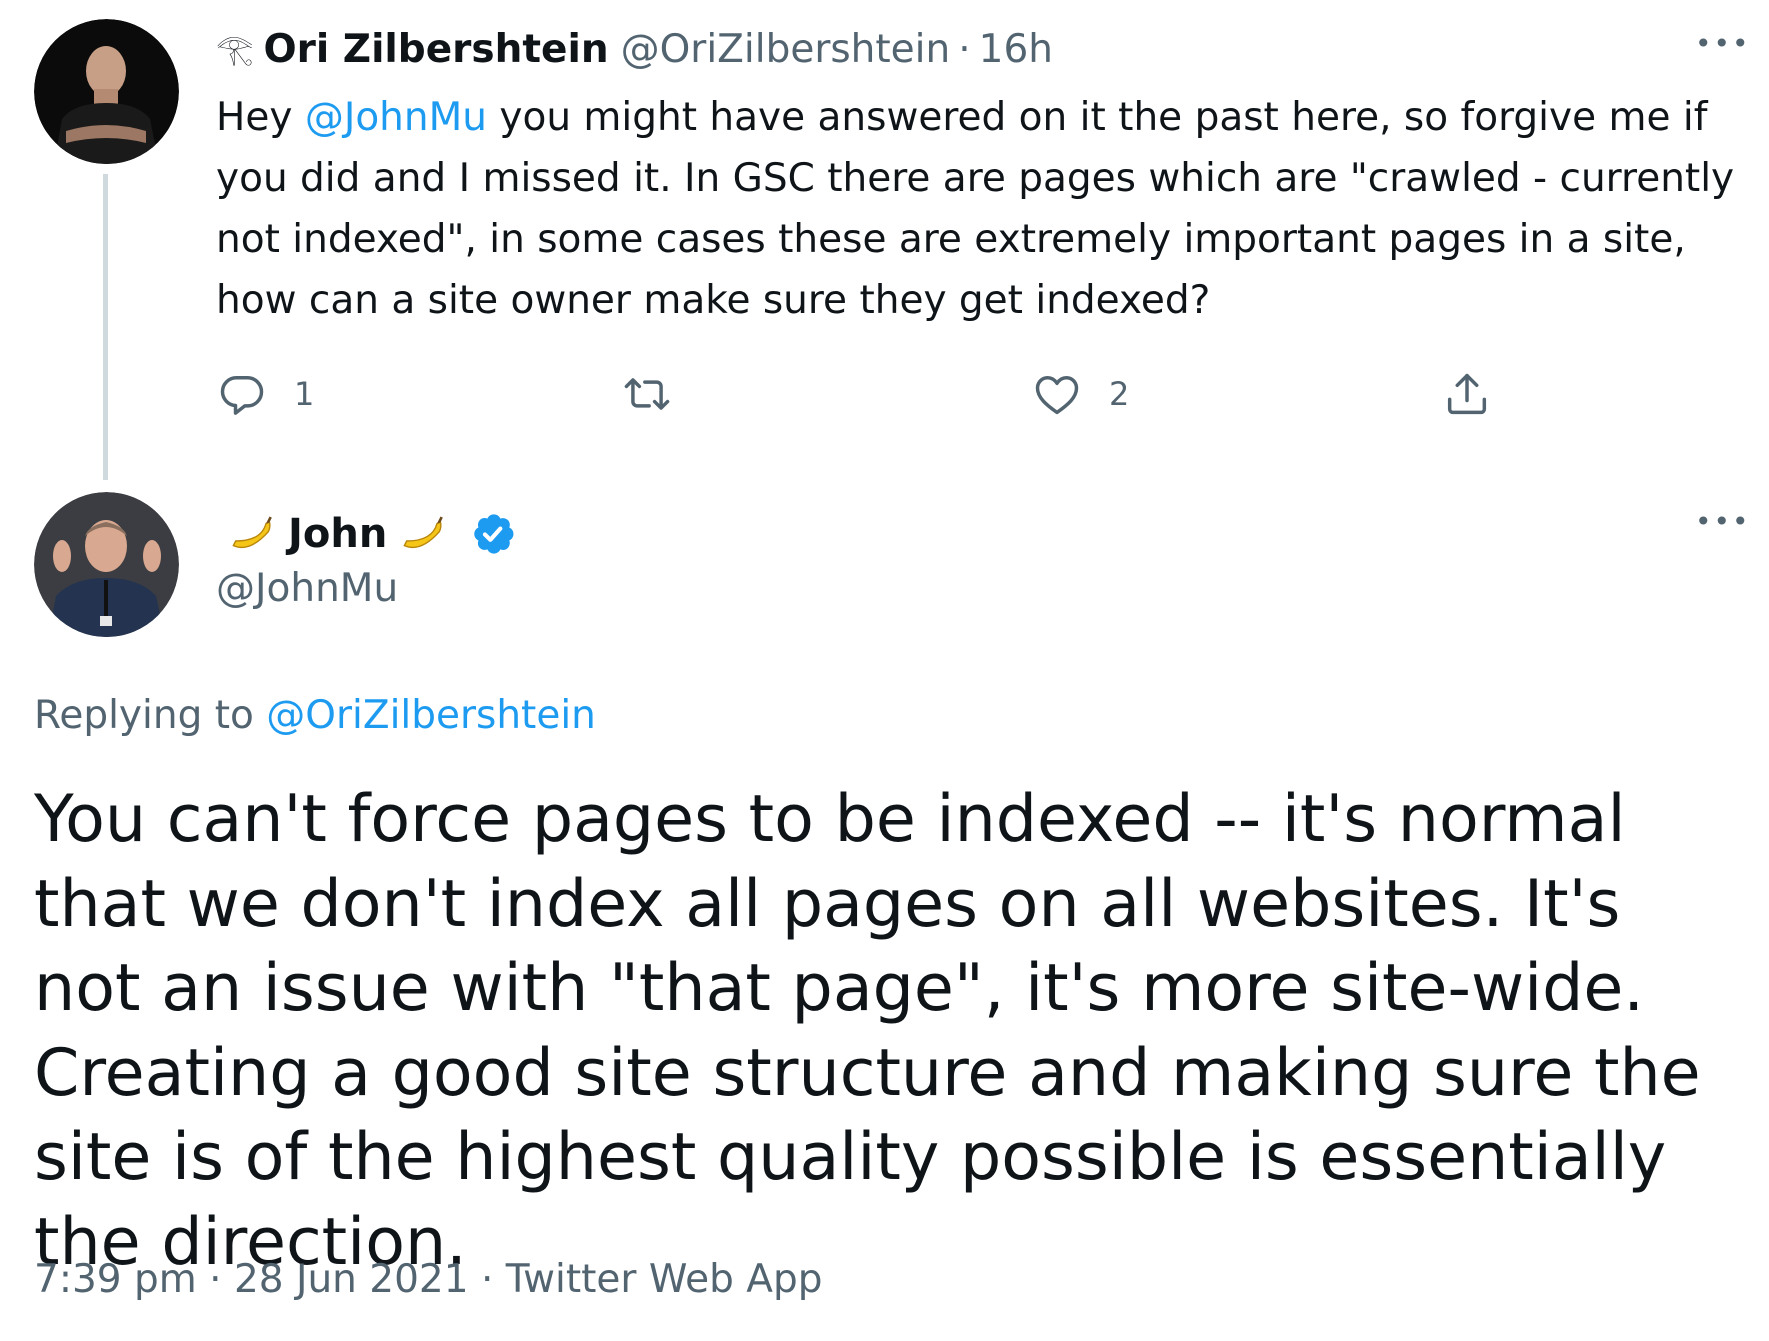 The width and height of the screenshot is (1769, 1341). What do you see at coordinates (260, 117) in the screenshot?
I see `tweet1-text-start: Hey` at bounding box center [260, 117].